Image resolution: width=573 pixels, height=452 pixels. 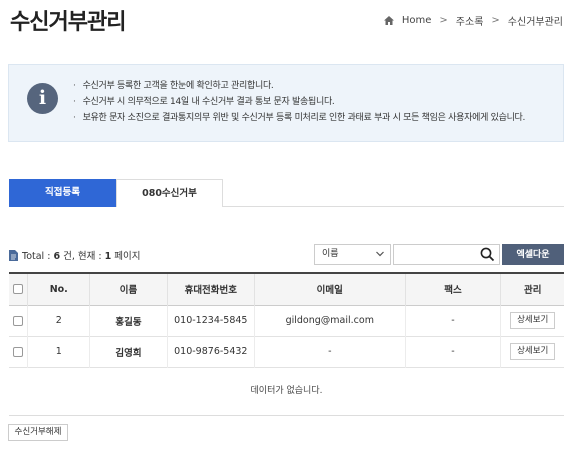 I want to click on info-line-2: 수신거부 시 의무적으로 14일 내 수신거부 결과 통보 문자 발송됩니다., so click(x=299, y=102).